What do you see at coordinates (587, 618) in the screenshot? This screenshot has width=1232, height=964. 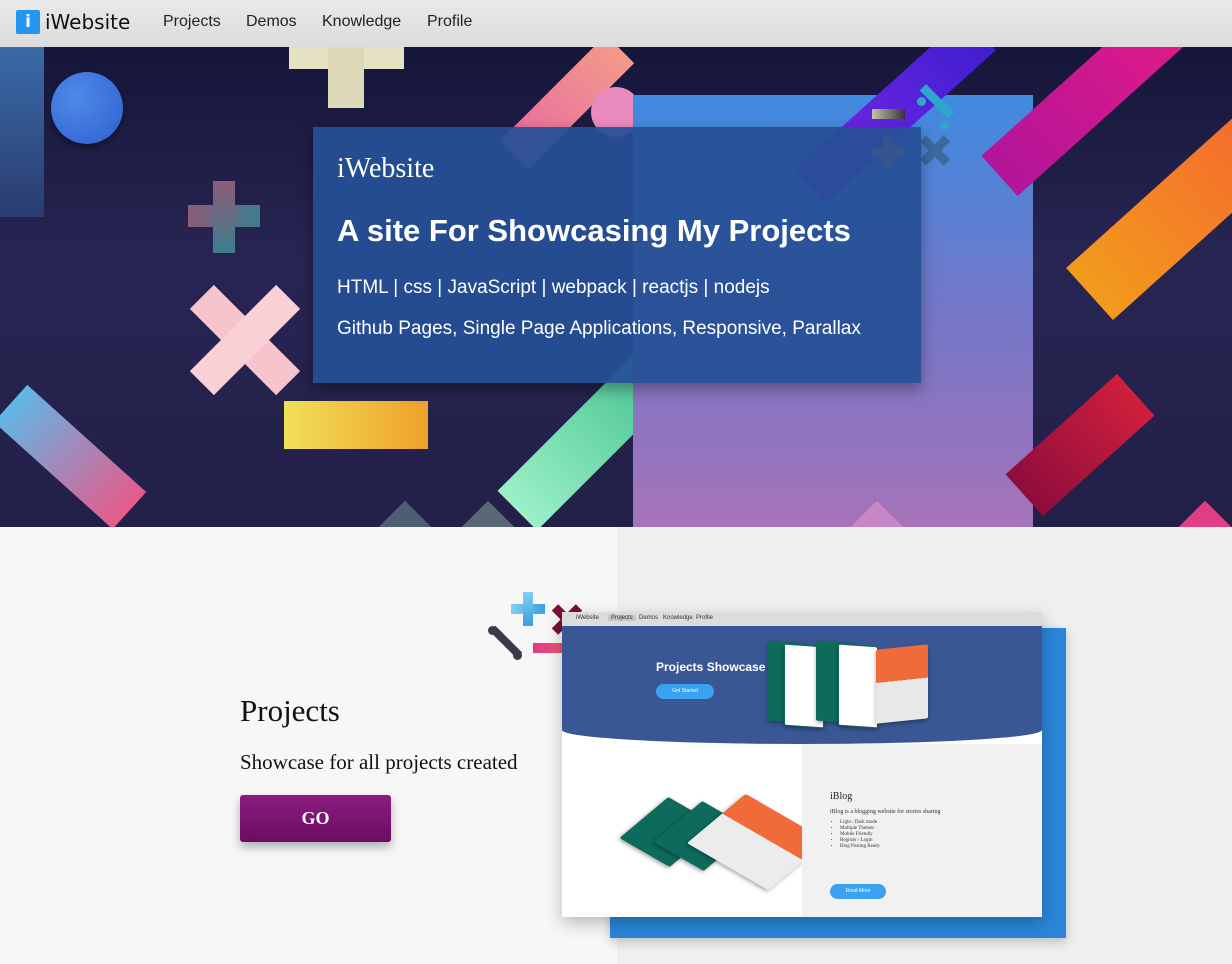 I see `preview-brand: iWebsite` at bounding box center [587, 618].